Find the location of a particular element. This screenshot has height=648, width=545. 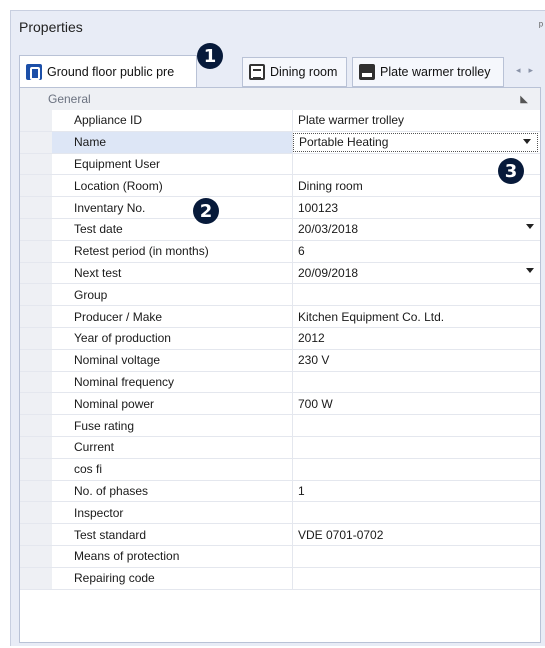

property-value: Portable Heating is located at coordinates (344, 142).